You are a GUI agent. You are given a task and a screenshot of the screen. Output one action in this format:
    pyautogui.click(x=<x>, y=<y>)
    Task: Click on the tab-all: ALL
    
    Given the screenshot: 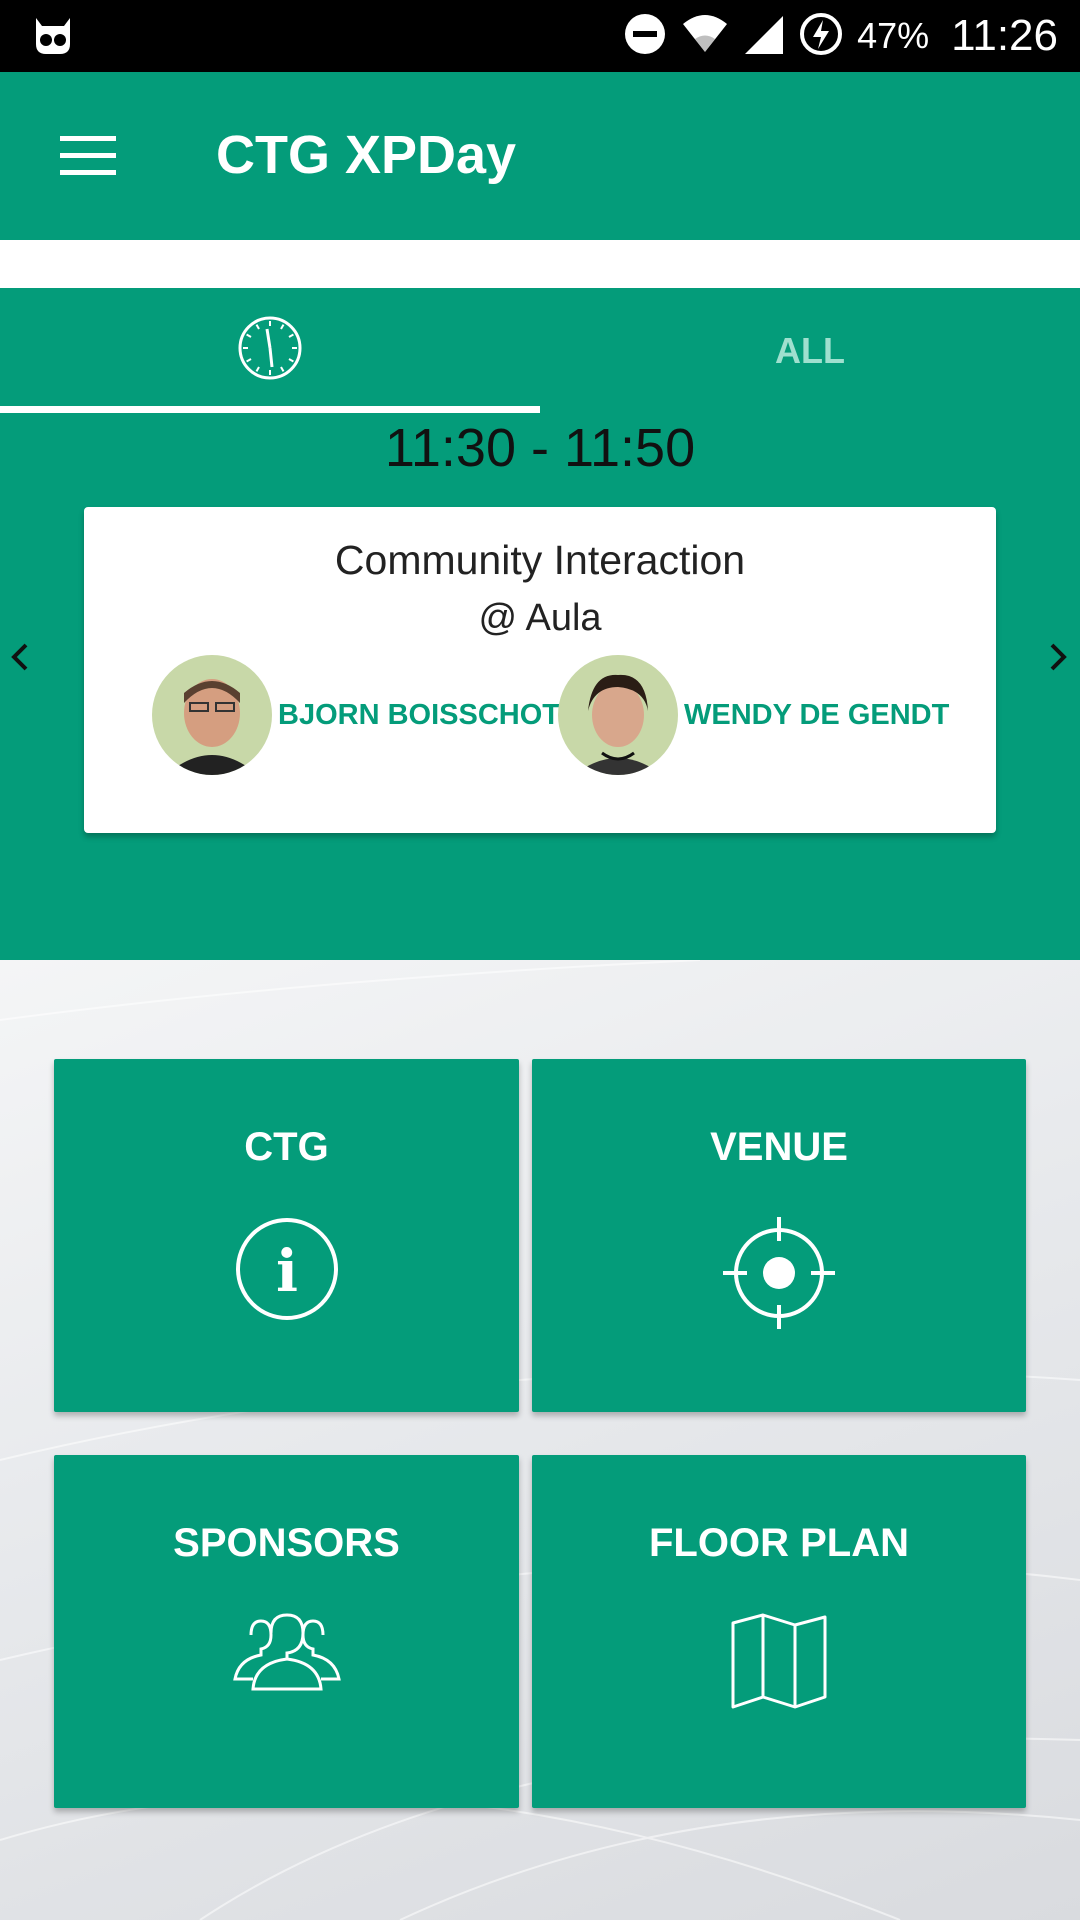 What is the action you would take?
    pyautogui.click(x=810, y=350)
    